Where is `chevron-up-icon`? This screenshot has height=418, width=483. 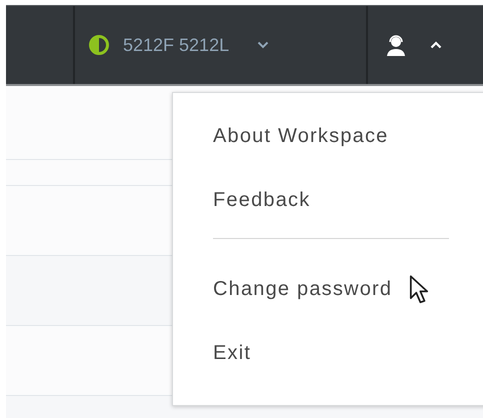 chevron-up-icon is located at coordinates (436, 45).